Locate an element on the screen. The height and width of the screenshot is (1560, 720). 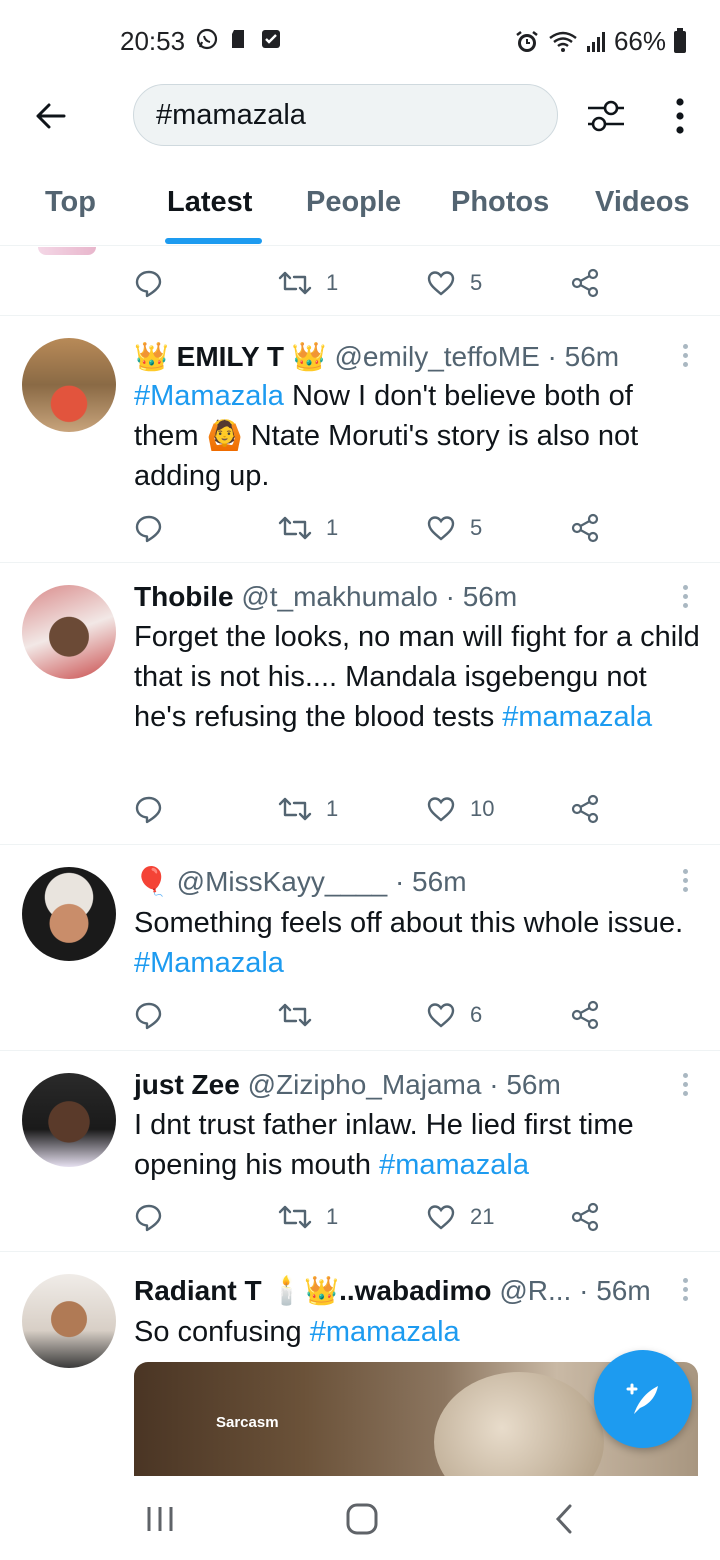
tweet-header: 🎈 @MissKayy____ · 56m is located at coordinates (300, 881).